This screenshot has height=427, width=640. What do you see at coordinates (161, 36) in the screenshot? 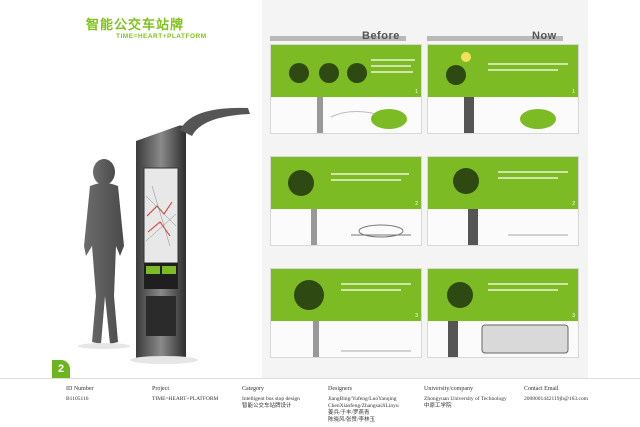
I see `page-subtitle: TIME=HEART+PLATFORM` at bounding box center [161, 36].